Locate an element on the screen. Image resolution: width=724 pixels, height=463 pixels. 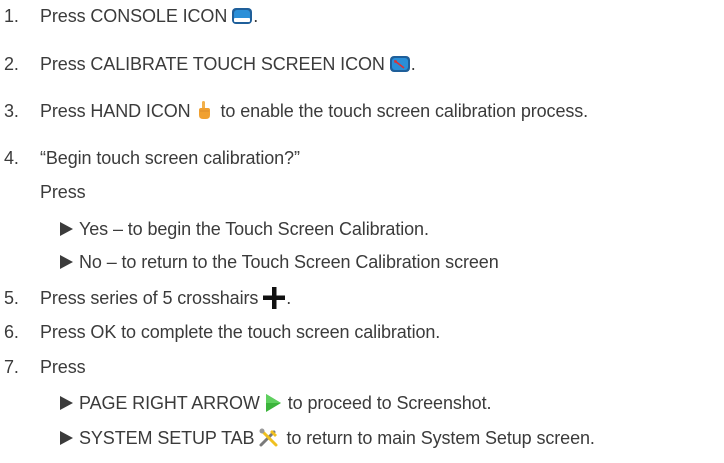
step-2: 2. Press CALIBRATE TOUCH SCREEN ICON . is located at coordinates (208, 64).